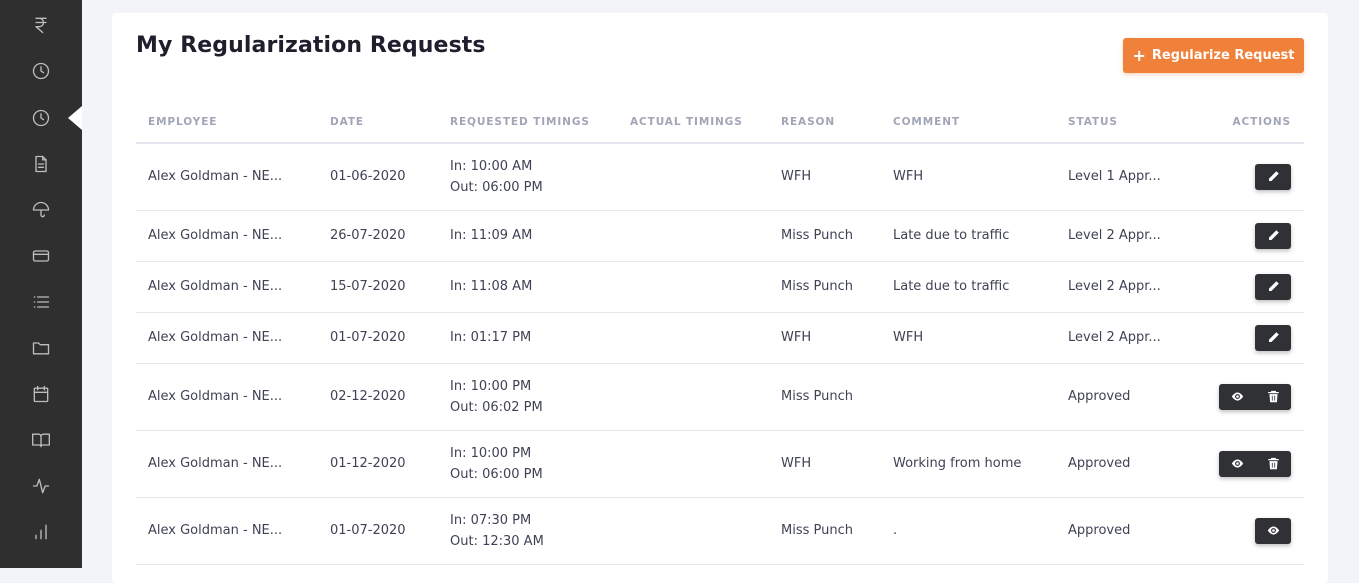 The width and height of the screenshot is (1359, 583). I want to click on cell-comment: Late due to traffic, so click(968, 287).